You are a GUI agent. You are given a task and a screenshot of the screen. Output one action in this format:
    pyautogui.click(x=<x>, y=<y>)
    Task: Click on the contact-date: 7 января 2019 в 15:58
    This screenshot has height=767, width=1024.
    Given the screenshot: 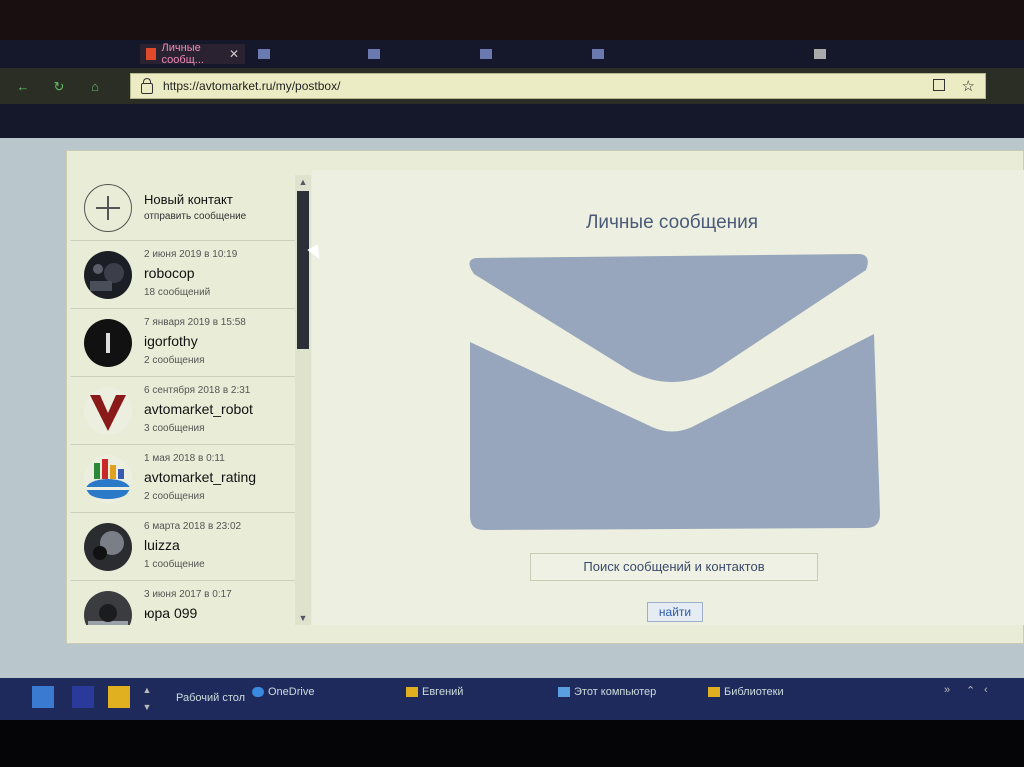 What is the action you would take?
    pyautogui.click(x=195, y=322)
    